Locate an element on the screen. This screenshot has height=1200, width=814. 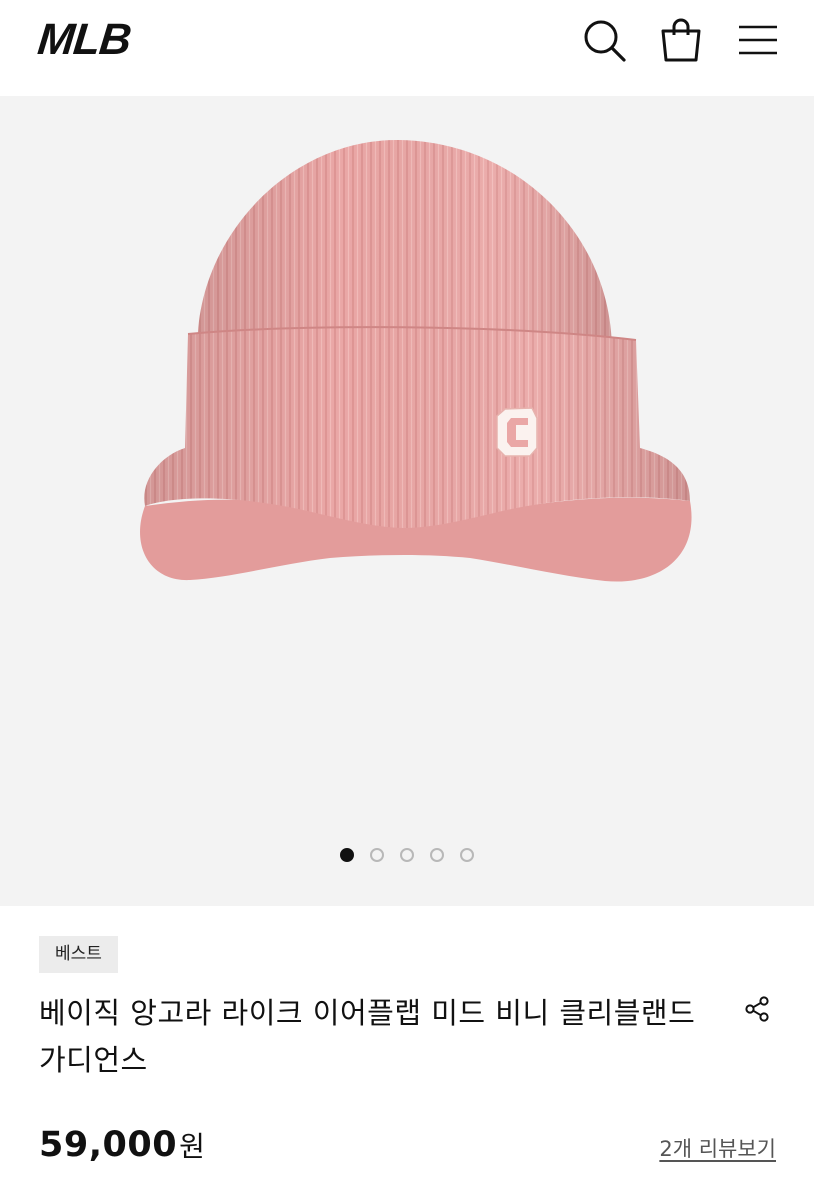
menu-icon is located at coordinates (757, 40).